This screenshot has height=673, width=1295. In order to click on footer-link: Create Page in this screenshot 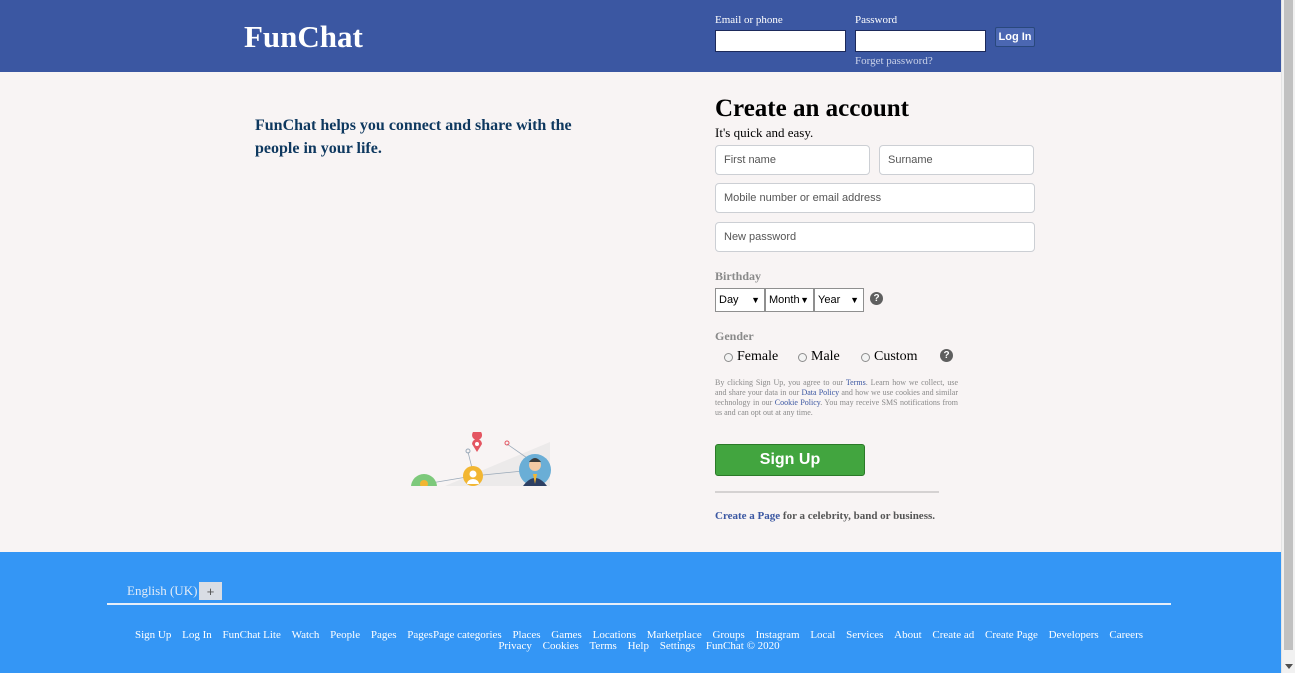, I will do `click(1011, 635)`.